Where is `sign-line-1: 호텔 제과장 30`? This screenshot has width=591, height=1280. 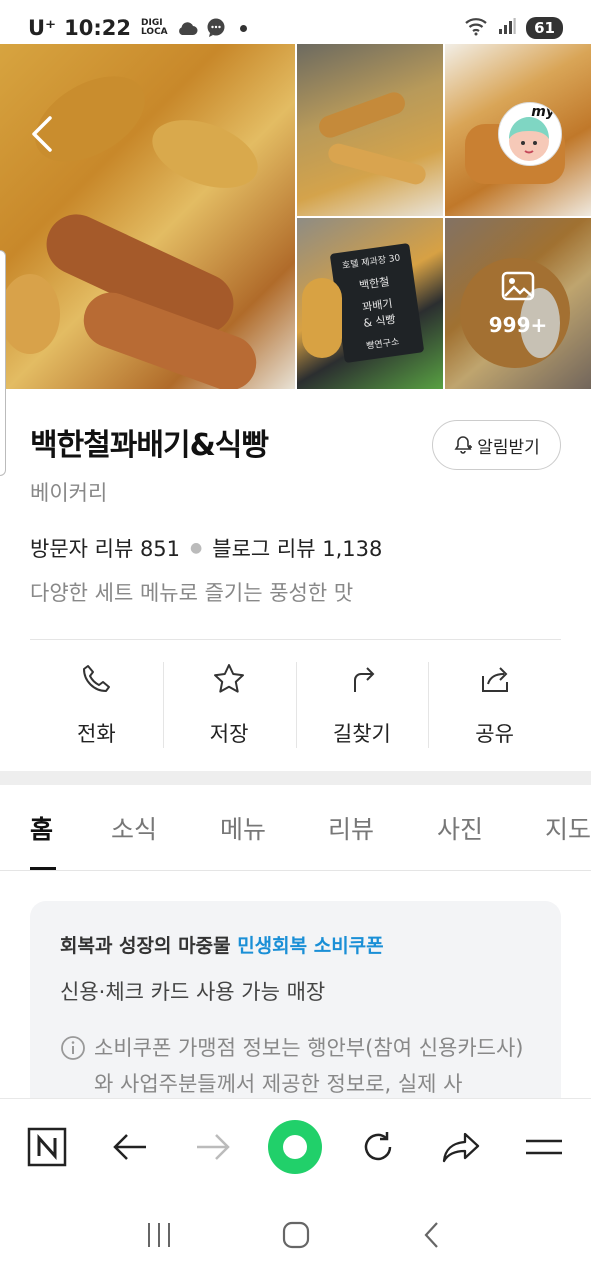
sign-line-1: 호텔 제과장 30 is located at coordinates (371, 262).